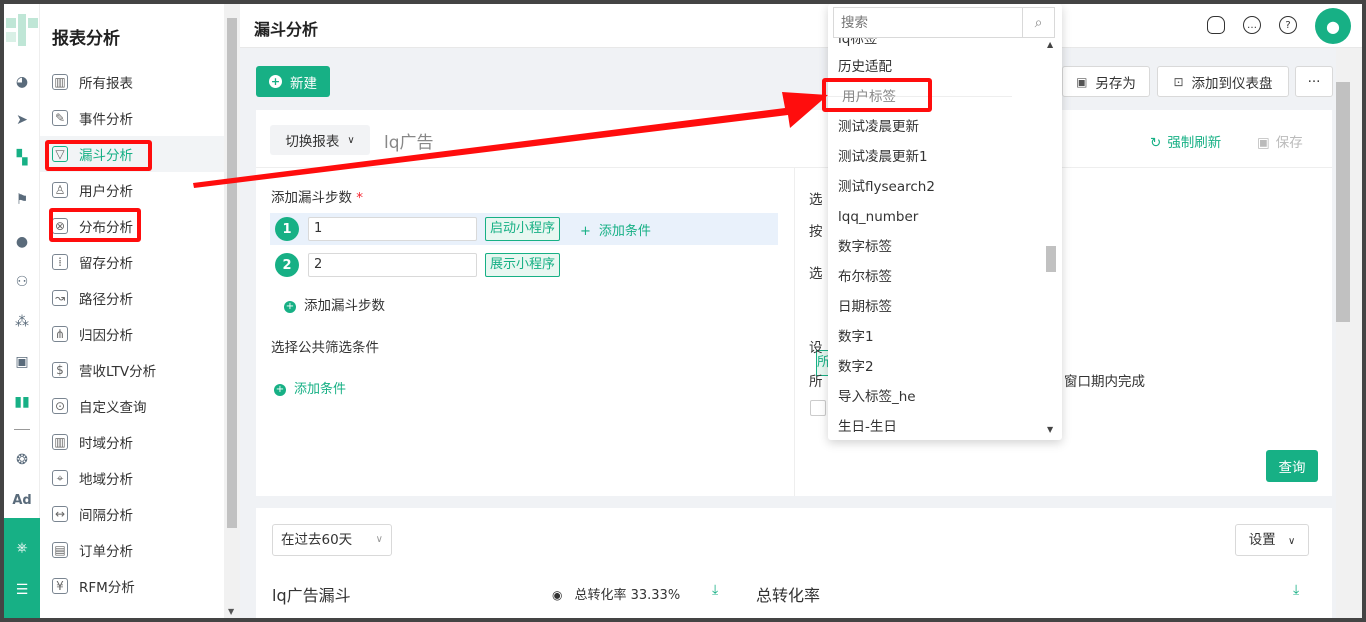 The height and width of the screenshot is (622, 1366). I want to click on eye-icon: ◉, so click(557, 595).